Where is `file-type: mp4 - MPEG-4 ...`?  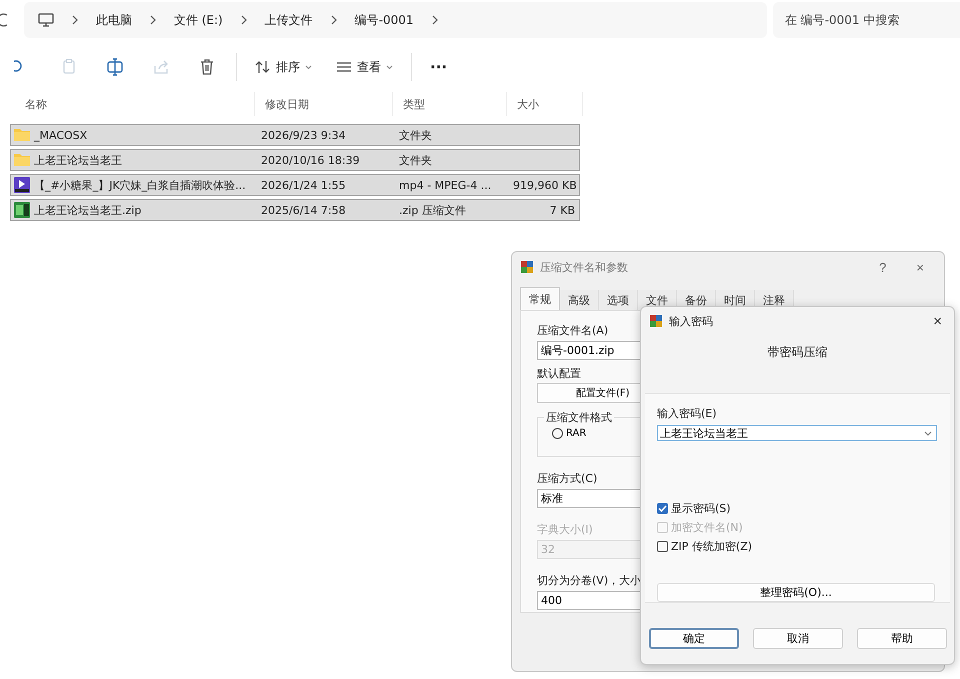
file-type: mp4 - MPEG-4 ... is located at coordinates (445, 185).